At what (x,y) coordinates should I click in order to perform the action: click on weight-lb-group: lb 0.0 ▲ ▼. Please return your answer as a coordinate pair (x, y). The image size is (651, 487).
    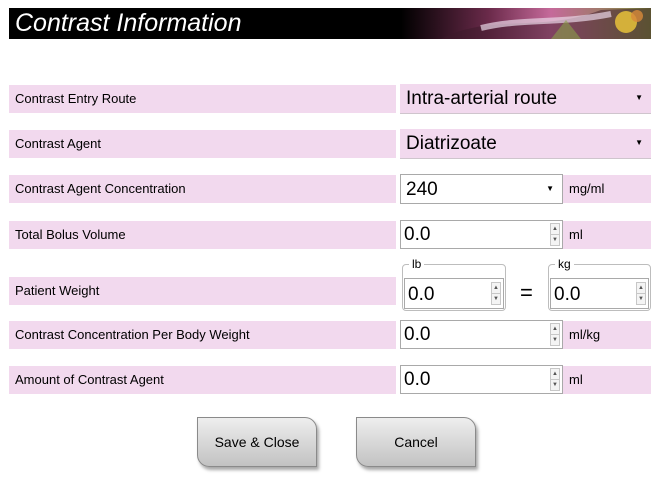
    Looking at the image, I should click on (454, 283).